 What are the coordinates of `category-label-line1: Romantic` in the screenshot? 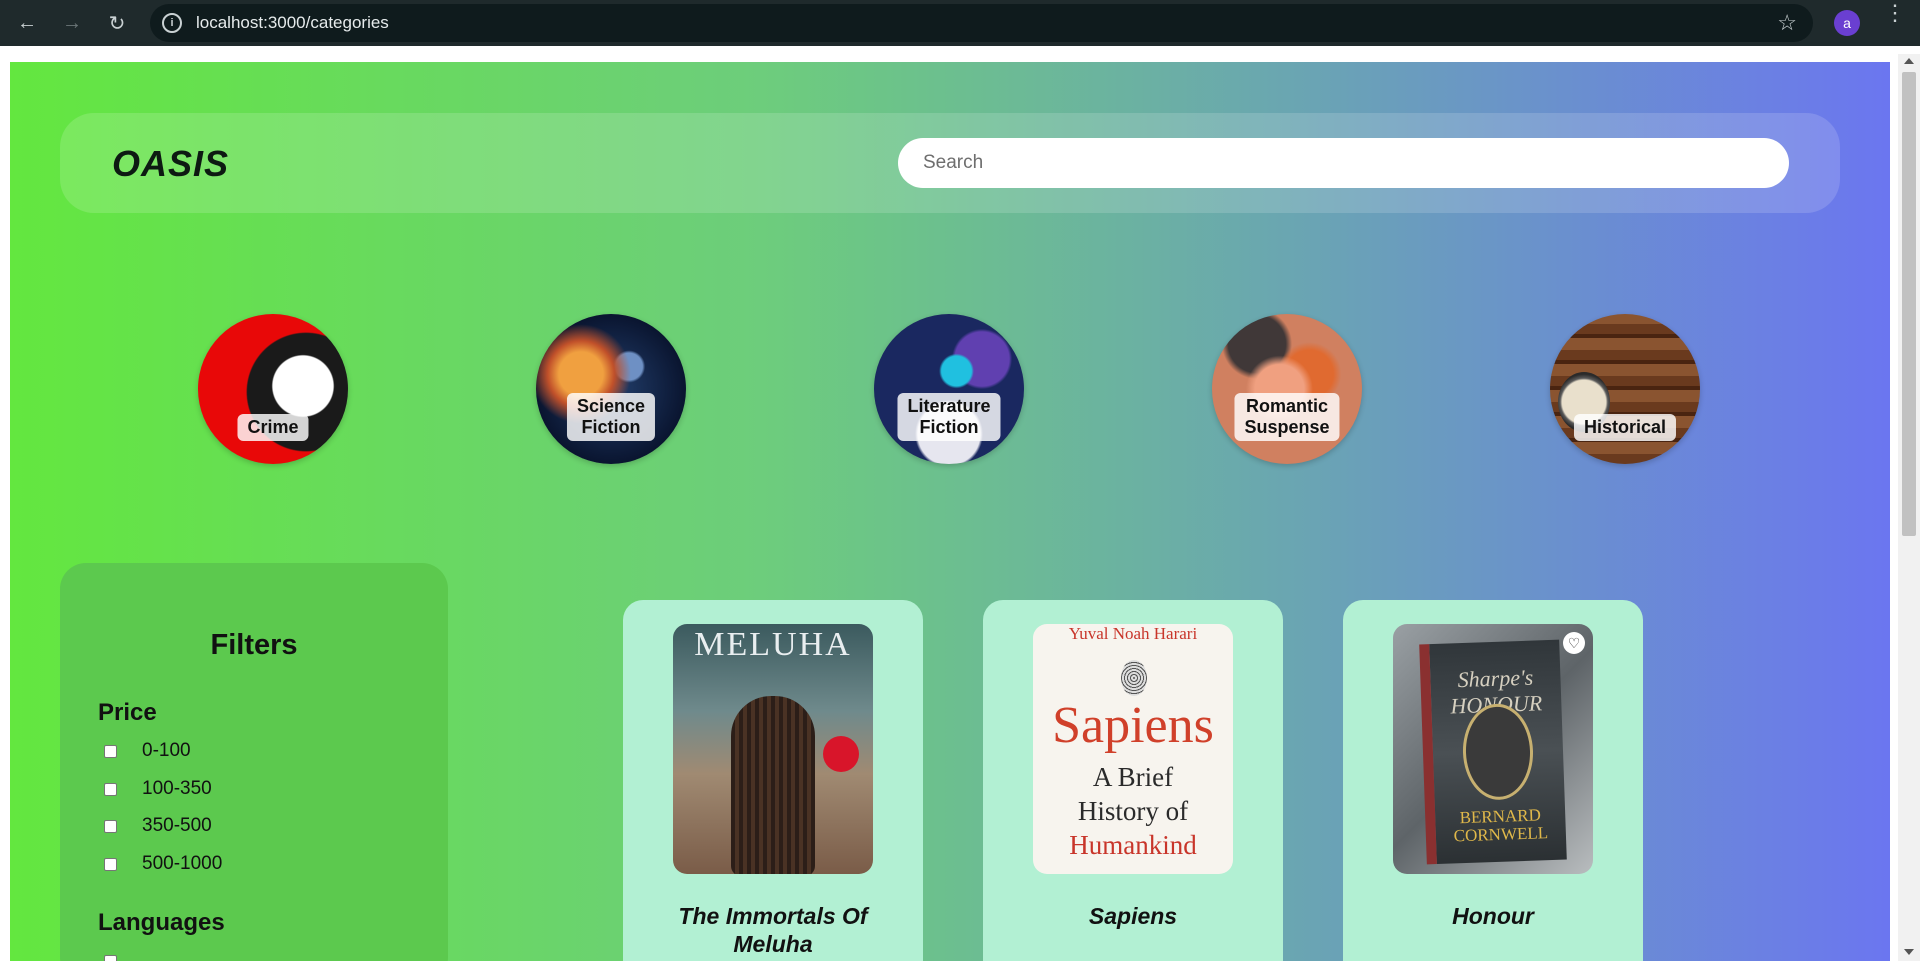 It's located at (1287, 406).